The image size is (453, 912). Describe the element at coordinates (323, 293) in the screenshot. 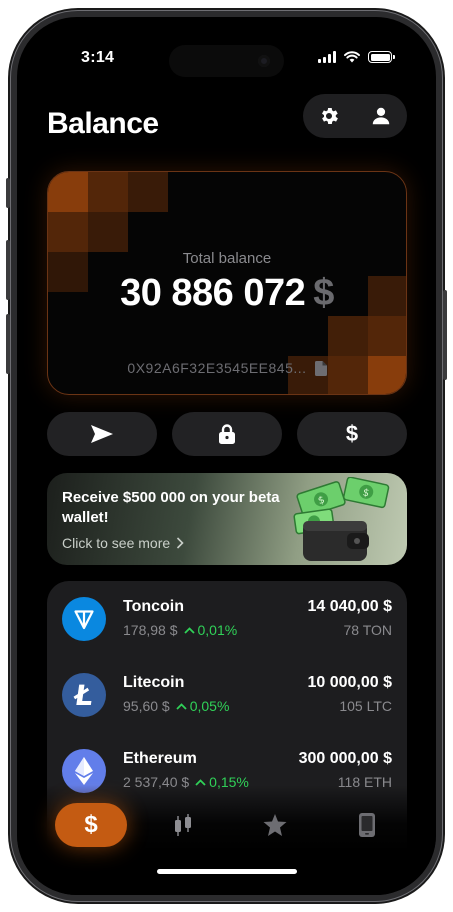

I see `balance-currency: $` at that location.